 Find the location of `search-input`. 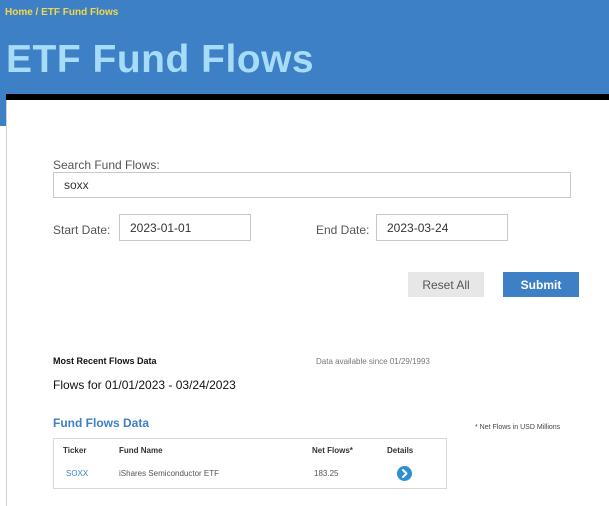

search-input is located at coordinates (312, 185).